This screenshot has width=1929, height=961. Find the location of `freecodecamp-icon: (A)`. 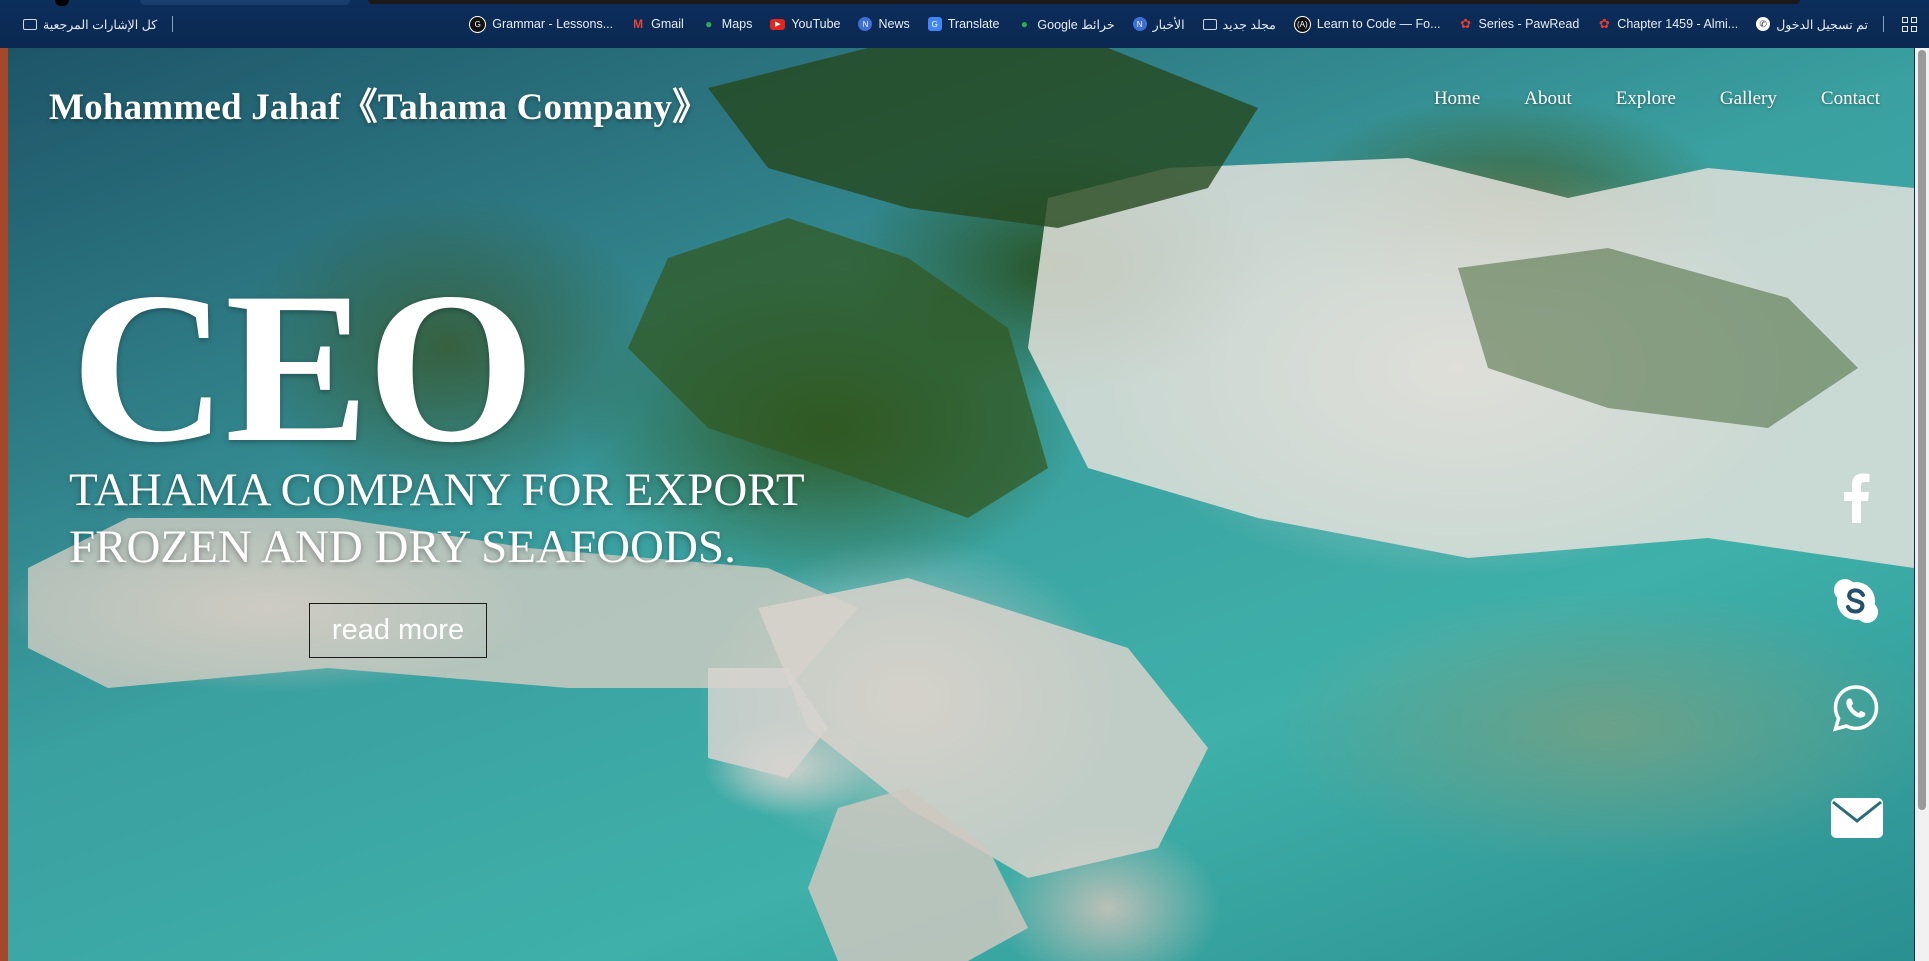

freecodecamp-icon: (A) is located at coordinates (1302, 24).